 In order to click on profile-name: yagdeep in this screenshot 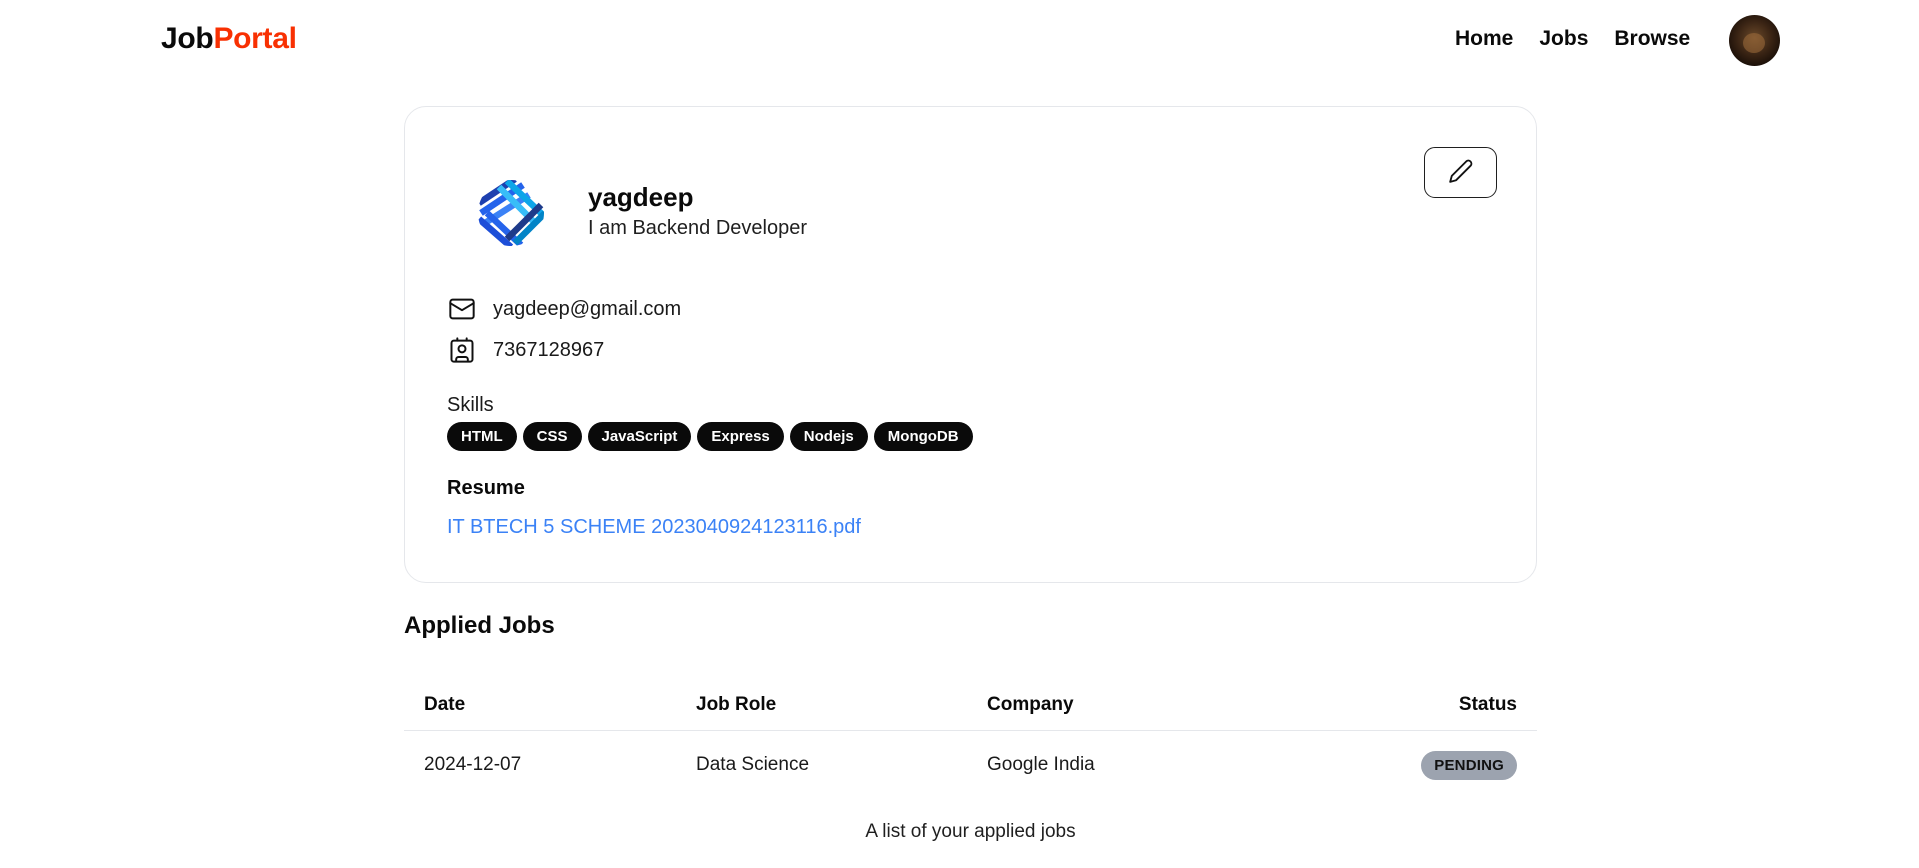, I will do `click(641, 197)`.